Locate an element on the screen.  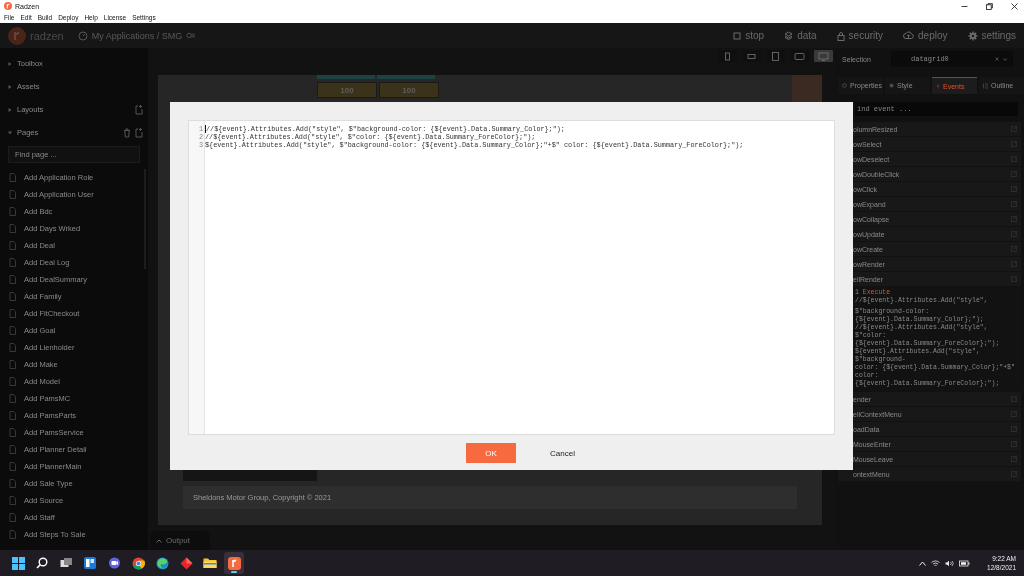
clear-icon is located at coordinates (997, 59).